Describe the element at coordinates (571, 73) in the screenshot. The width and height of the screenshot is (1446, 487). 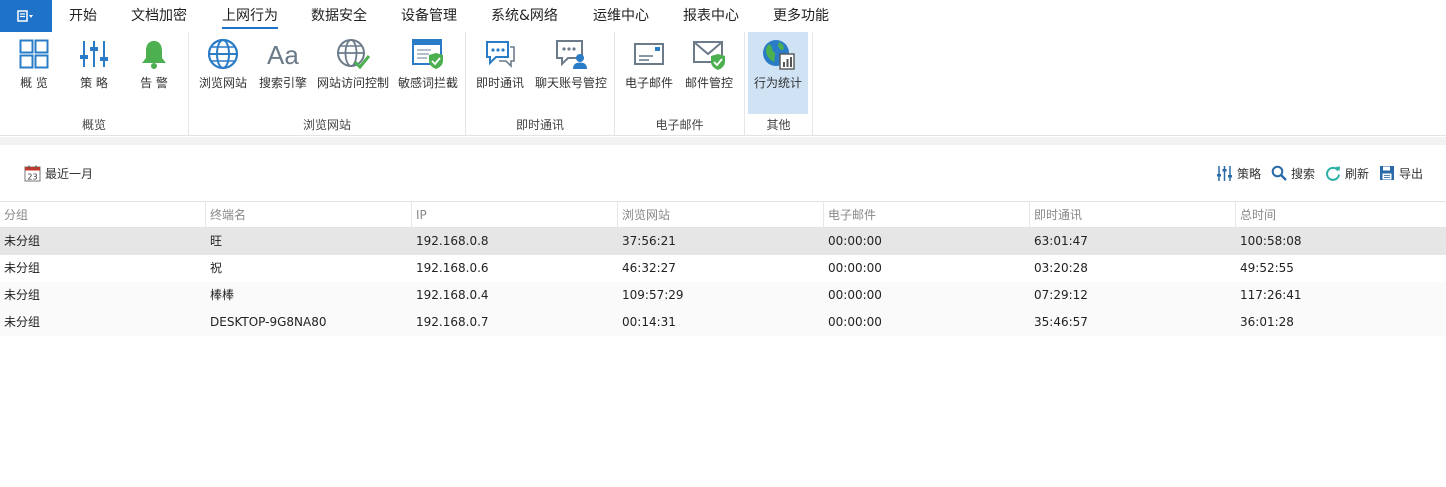
I see `chat-account-control-button: 聊天账号管控` at that location.